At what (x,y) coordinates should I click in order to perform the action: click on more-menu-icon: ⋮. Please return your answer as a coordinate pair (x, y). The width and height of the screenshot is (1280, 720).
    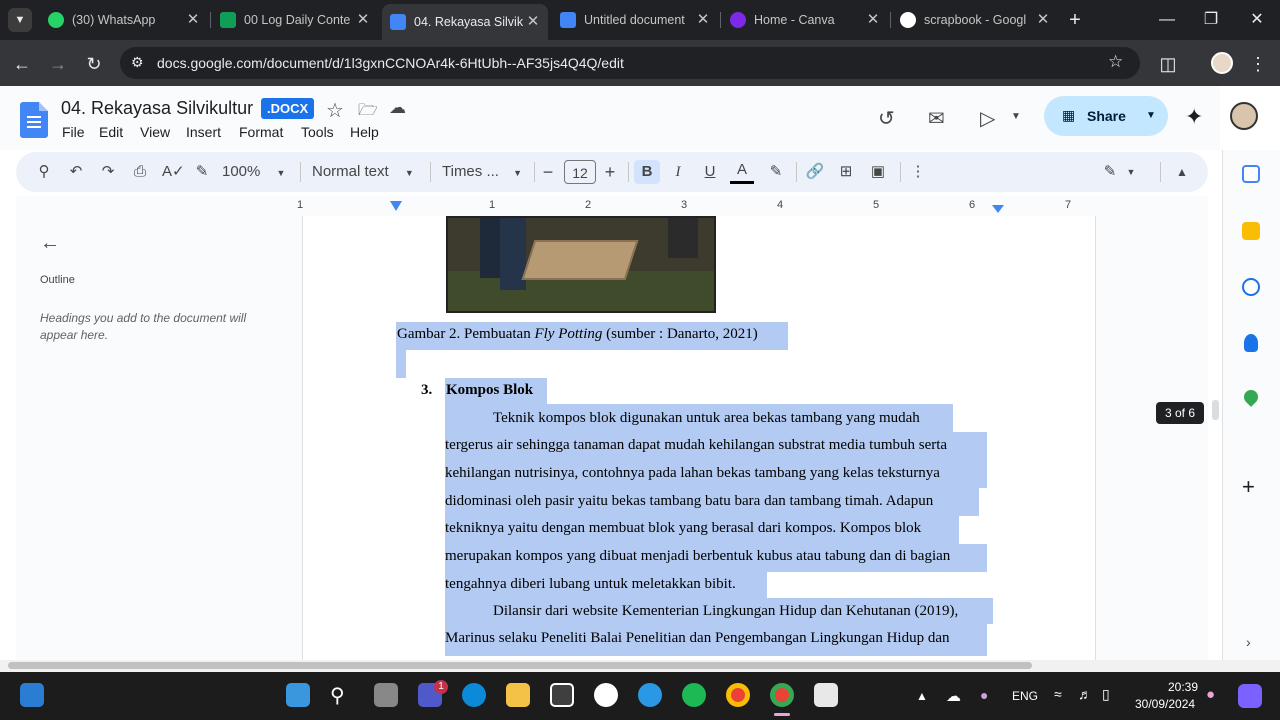
    Looking at the image, I should click on (1258, 64).